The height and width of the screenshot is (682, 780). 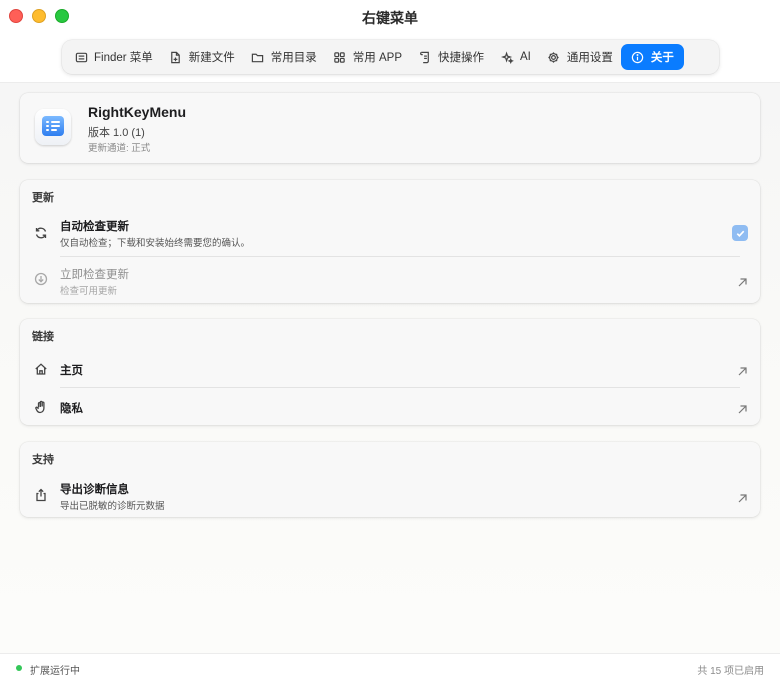 What do you see at coordinates (258, 57) in the screenshot?
I see `folder-icon` at bounding box center [258, 57].